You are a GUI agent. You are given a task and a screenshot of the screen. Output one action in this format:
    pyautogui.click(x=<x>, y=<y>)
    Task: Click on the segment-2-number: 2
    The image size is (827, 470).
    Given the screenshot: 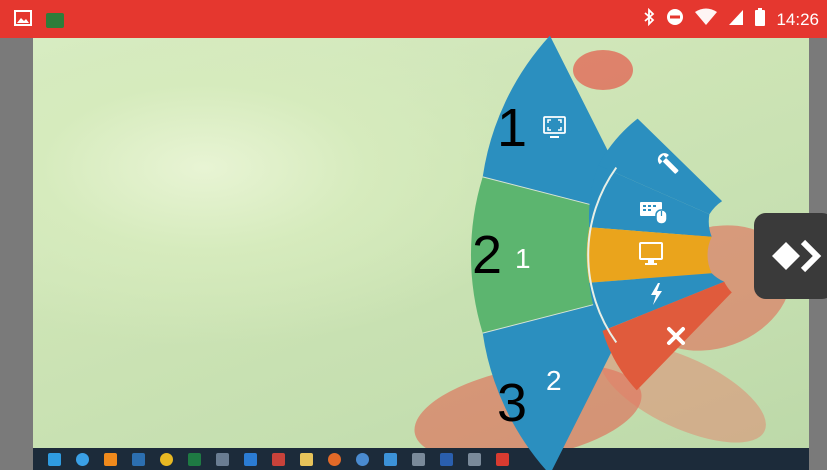 What is the action you would take?
    pyautogui.click(x=487, y=255)
    